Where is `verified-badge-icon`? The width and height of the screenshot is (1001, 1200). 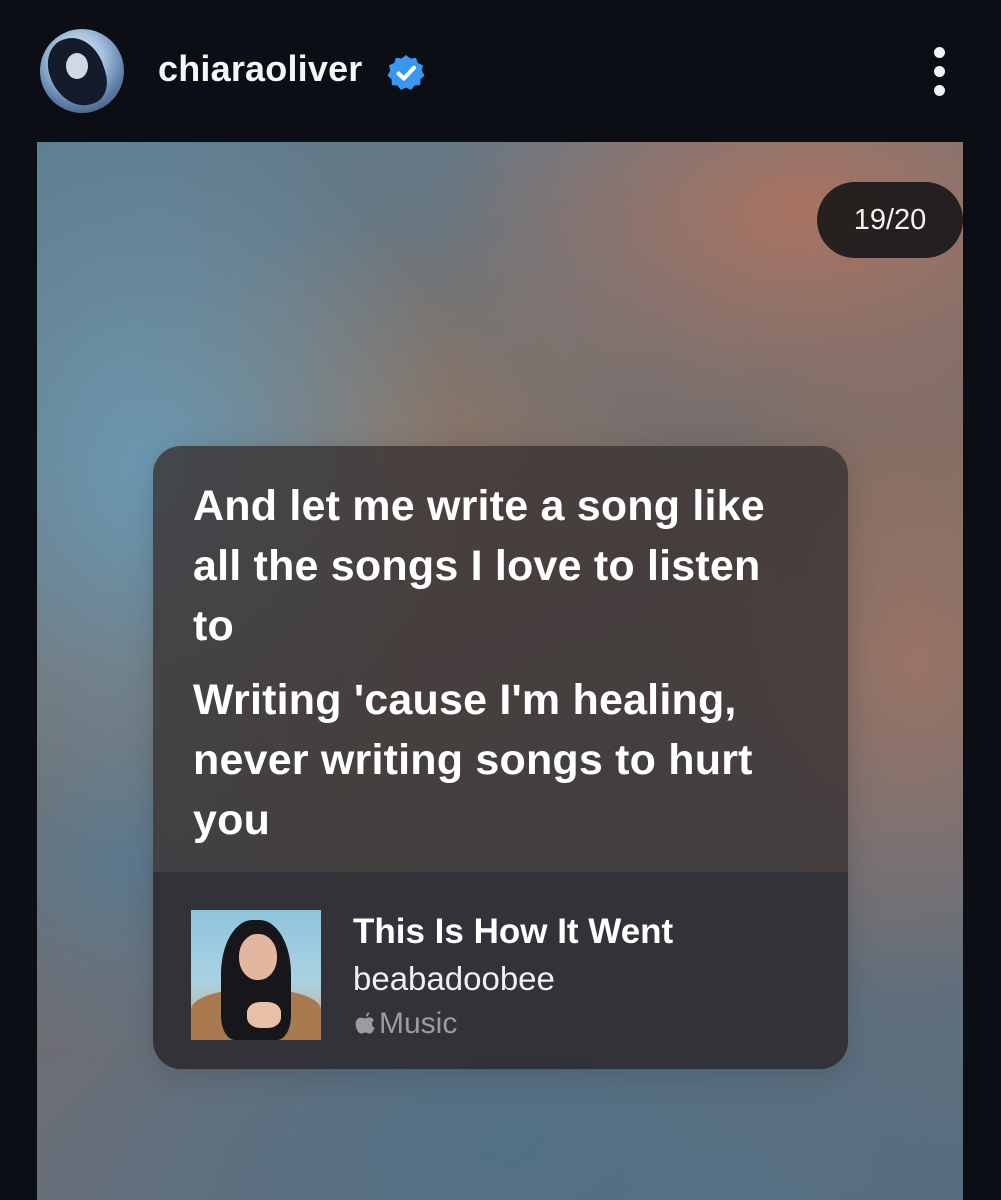 verified-badge-icon is located at coordinates (406, 72).